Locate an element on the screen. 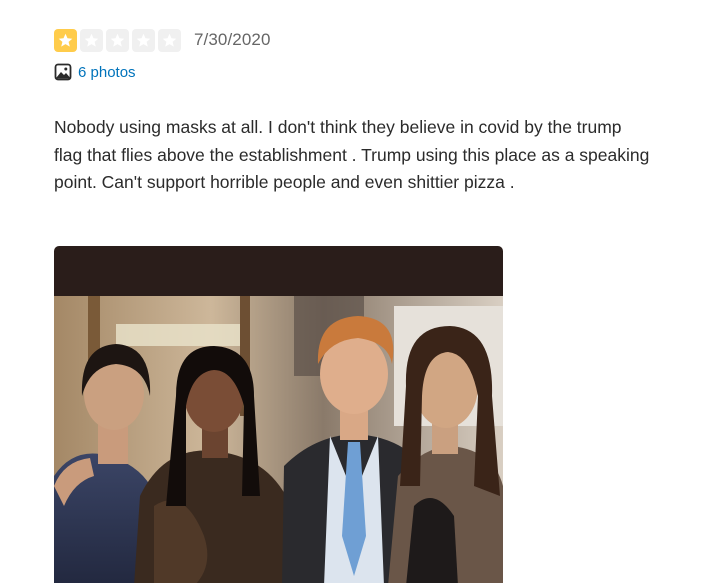 The image size is (702, 583). star-rating is located at coordinates (117, 40).